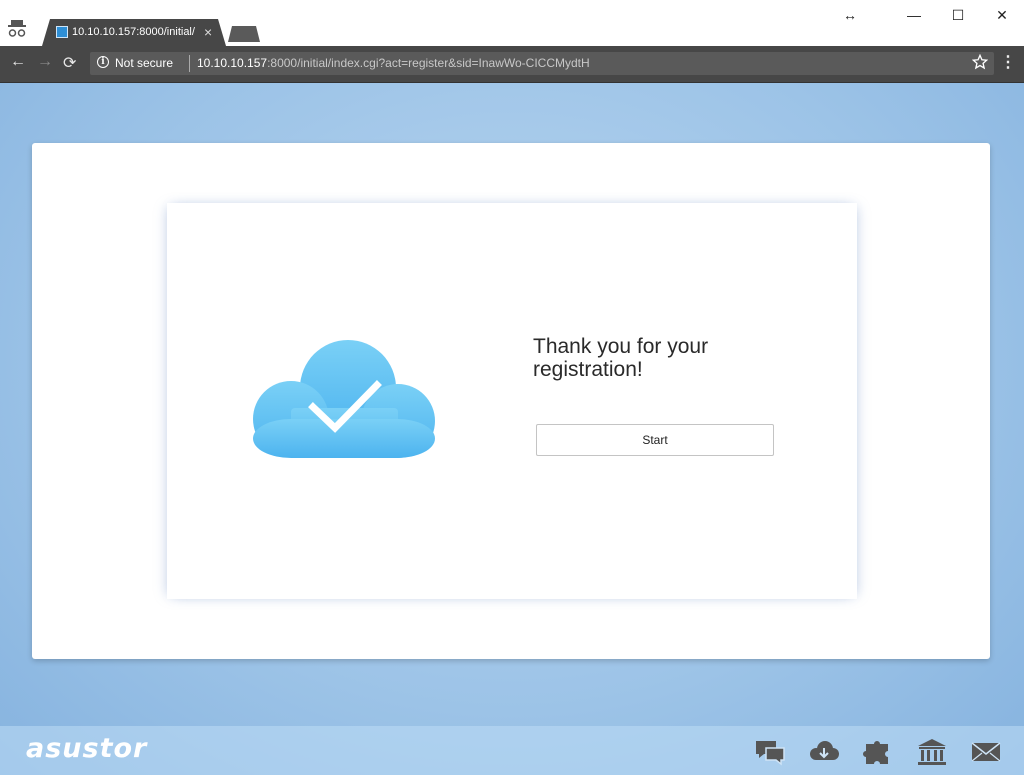  What do you see at coordinates (621, 358) in the screenshot?
I see `thank-you-message: Thank you for your registration!` at bounding box center [621, 358].